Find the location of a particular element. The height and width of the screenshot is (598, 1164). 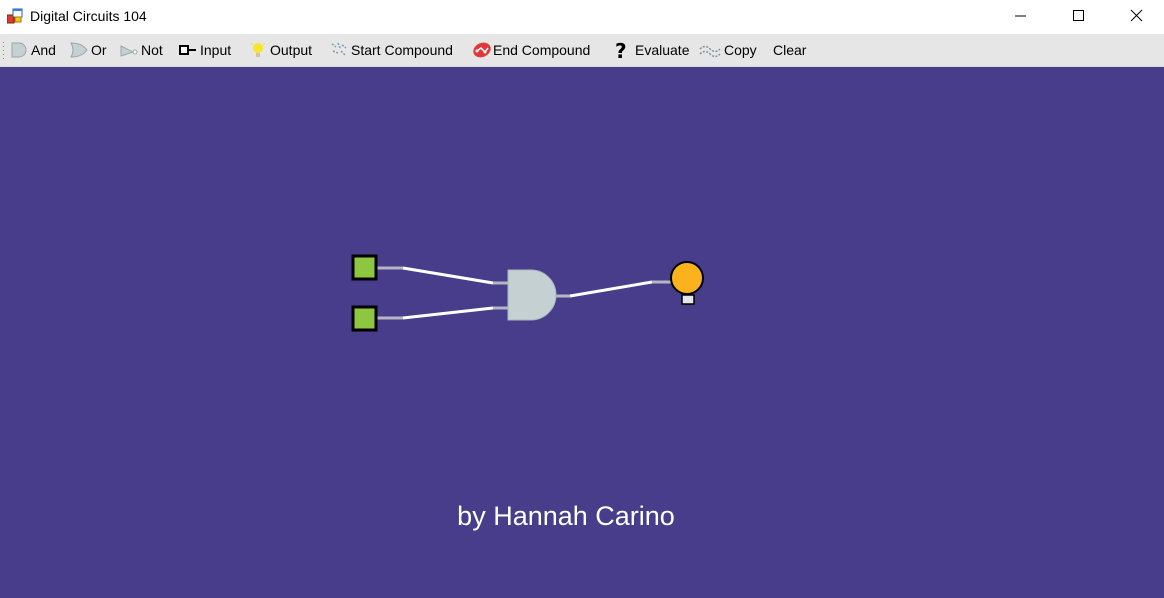

question-icon: ? is located at coordinates (622, 51).